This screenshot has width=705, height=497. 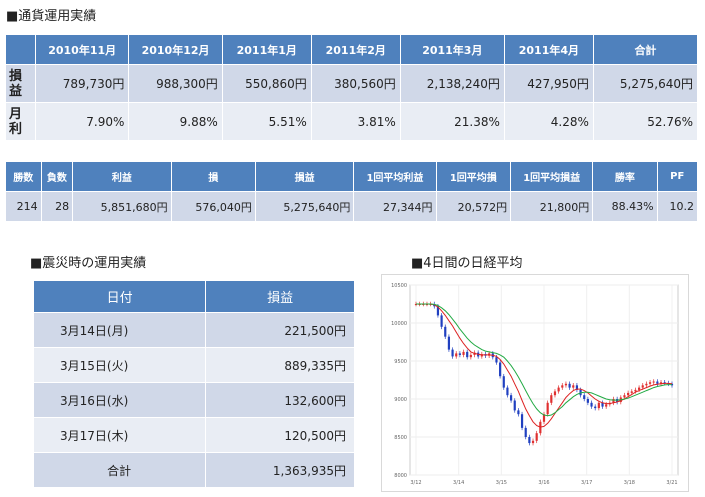 What do you see at coordinates (552, 176) in the screenshot?
I see `column-header: 1回平均損益` at bounding box center [552, 176].